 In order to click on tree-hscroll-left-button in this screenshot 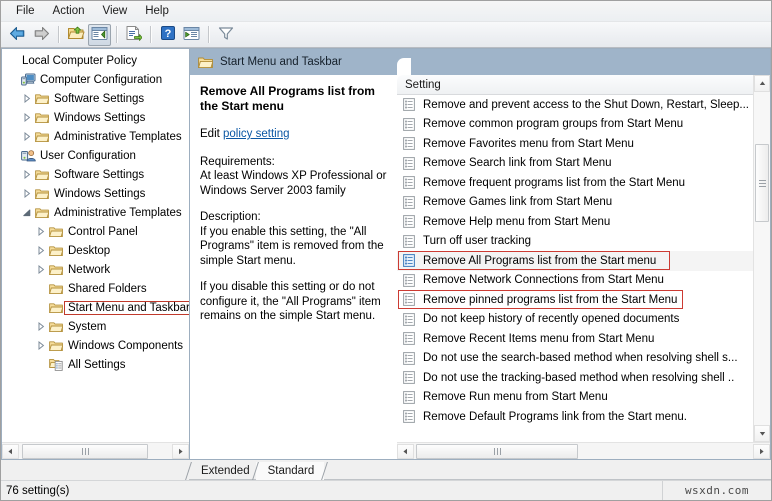, I will do `click(10, 451)`.